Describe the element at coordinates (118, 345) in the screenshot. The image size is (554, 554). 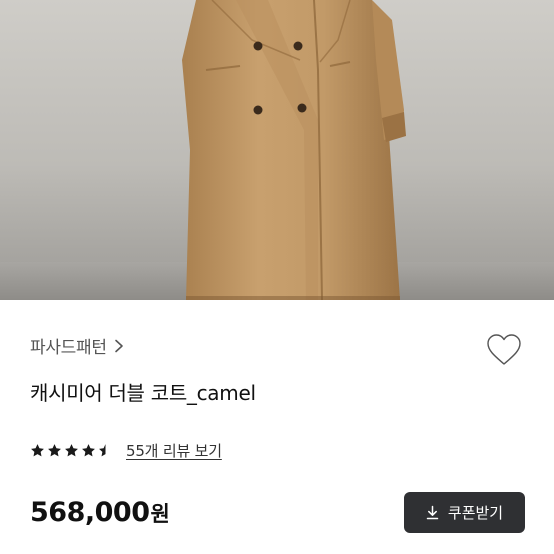
I see `chevron-right-icon` at that location.